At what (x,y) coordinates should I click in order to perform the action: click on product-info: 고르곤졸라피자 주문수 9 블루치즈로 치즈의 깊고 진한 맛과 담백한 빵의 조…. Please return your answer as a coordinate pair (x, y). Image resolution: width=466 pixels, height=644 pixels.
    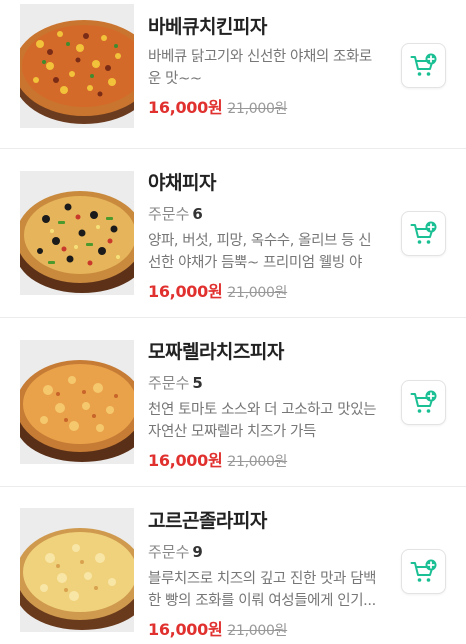
    Looking at the image, I should click on (266, 575).